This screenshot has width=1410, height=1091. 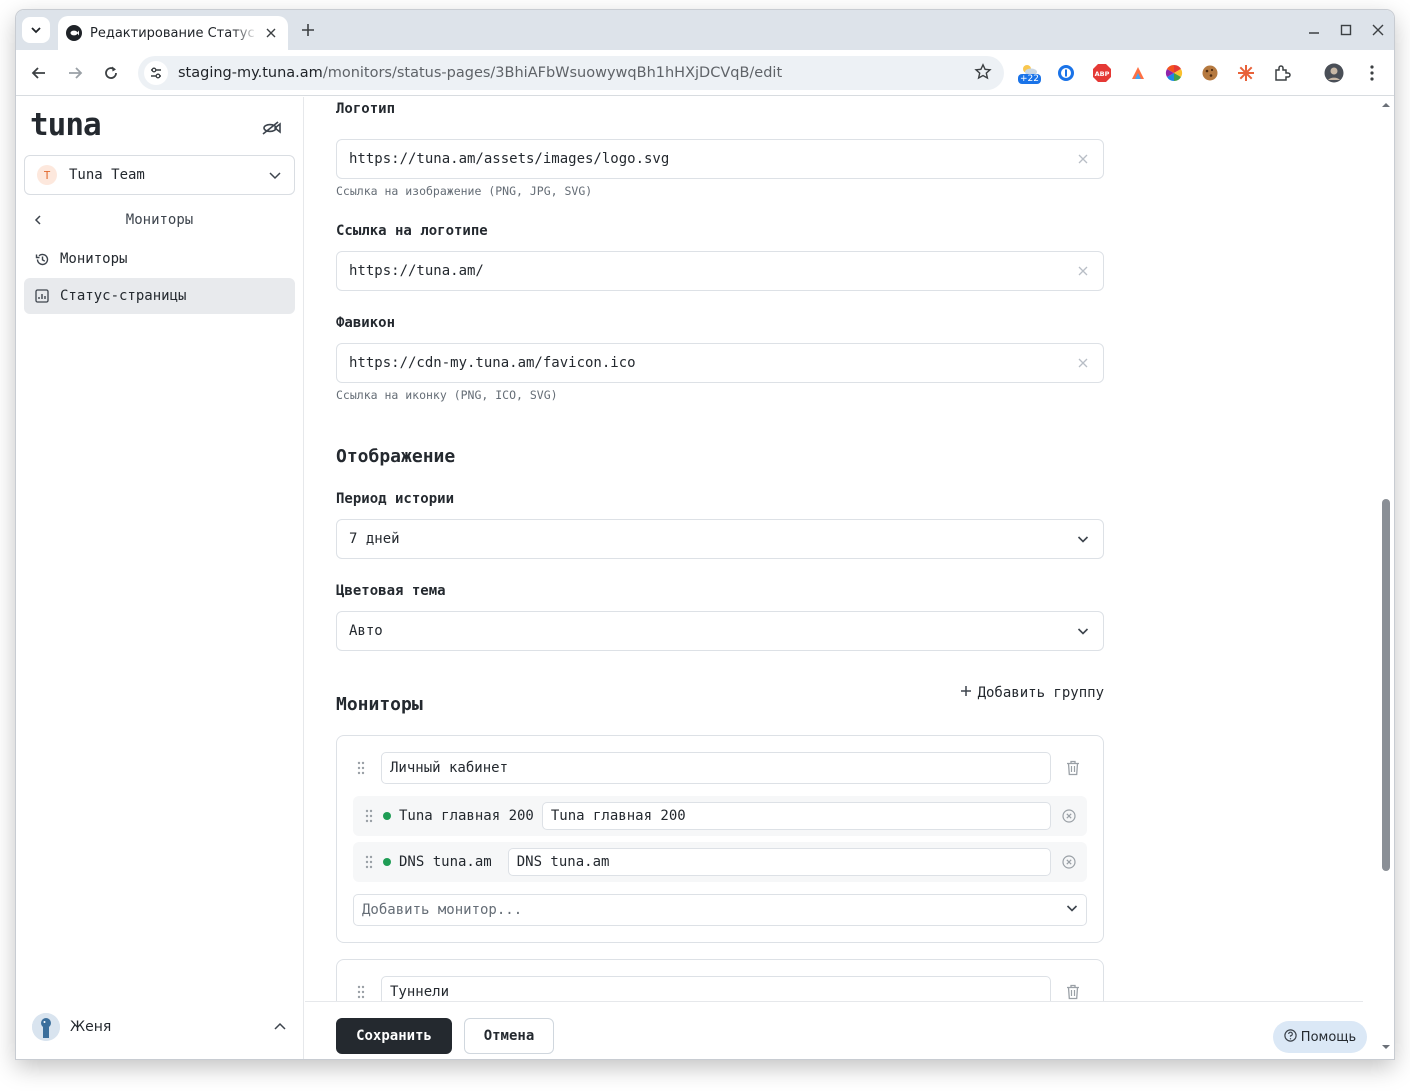 What do you see at coordinates (1386, 685) in the screenshot?
I see `scroll-thumb` at bounding box center [1386, 685].